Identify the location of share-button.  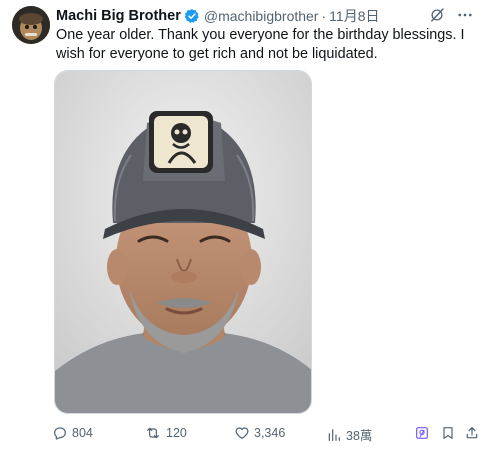
(472, 433).